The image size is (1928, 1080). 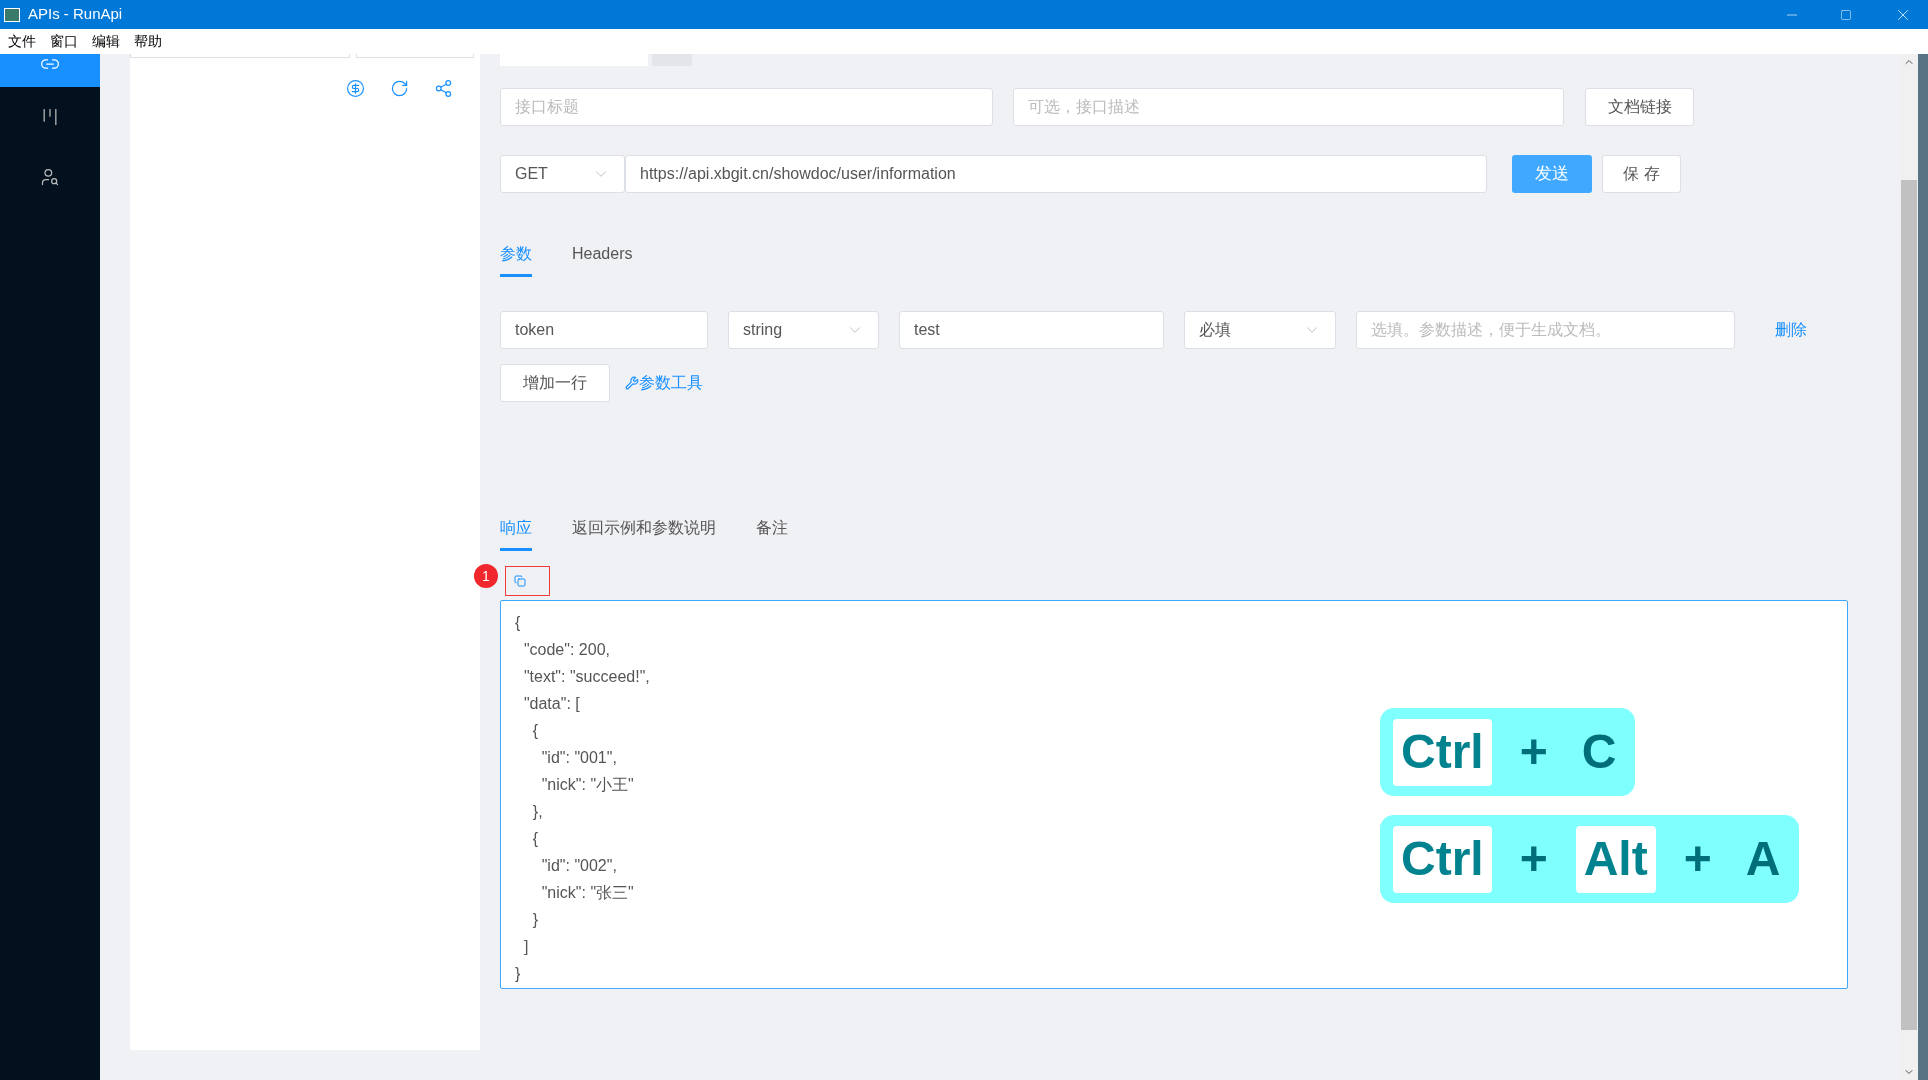 I want to click on save-button: 保 存, so click(x=1641, y=174).